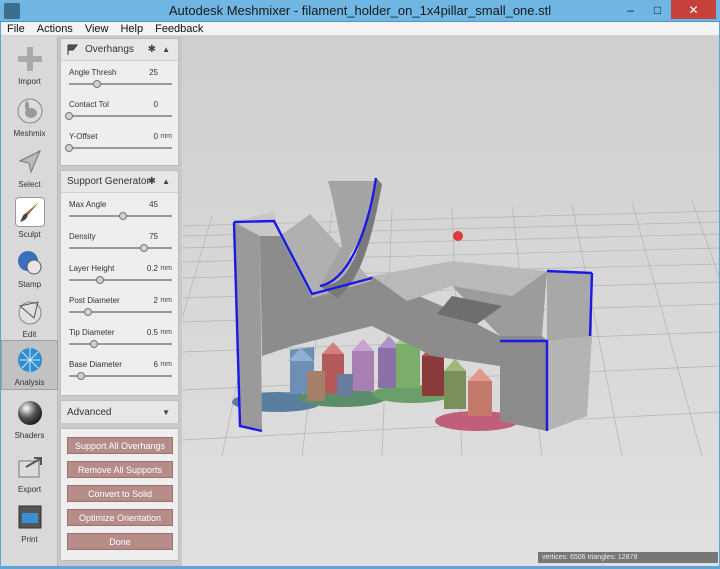 Image resolution: width=720 pixels, height=569 pixels. Describe the element at coordinates (30, 162) in the screenshot. I see `arrow-icon` at that location.